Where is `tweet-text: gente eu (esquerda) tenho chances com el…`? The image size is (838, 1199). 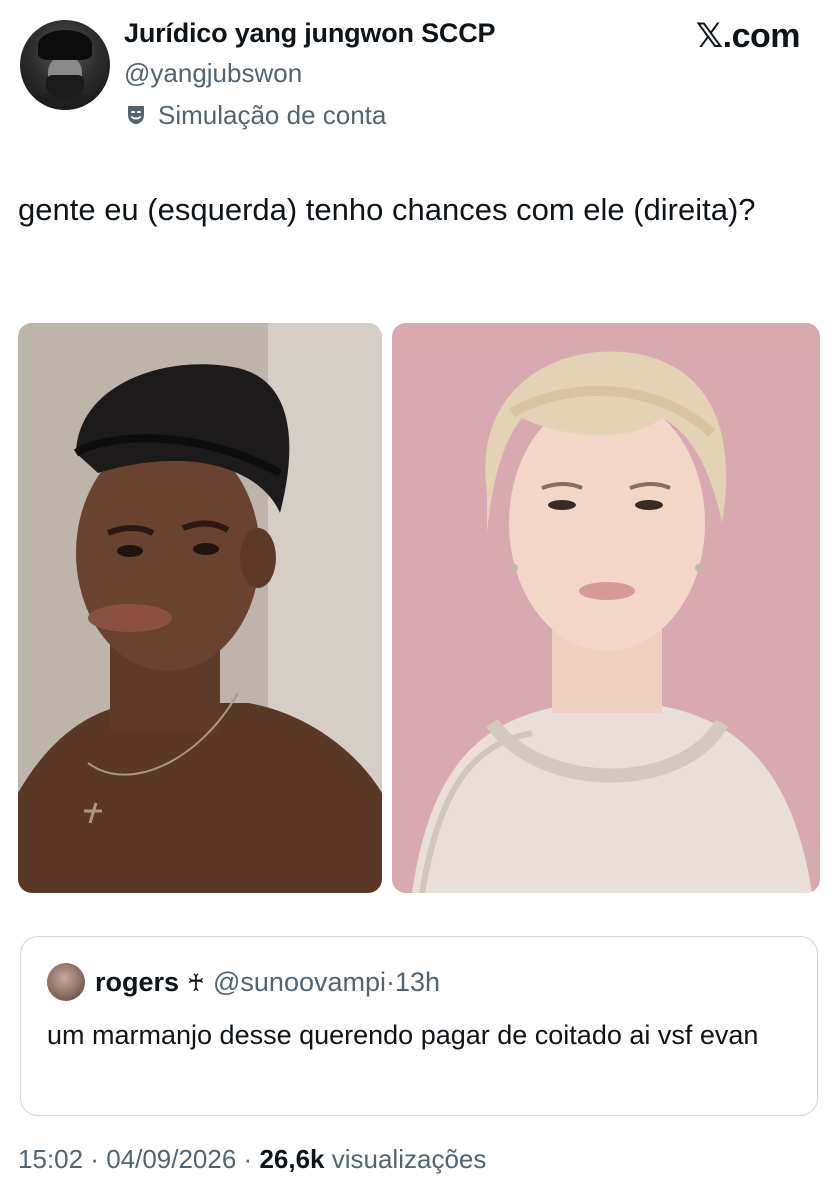
tweet-text: gente eu (esquerda) tenho chances com el… is located at coordinates (387, 209).